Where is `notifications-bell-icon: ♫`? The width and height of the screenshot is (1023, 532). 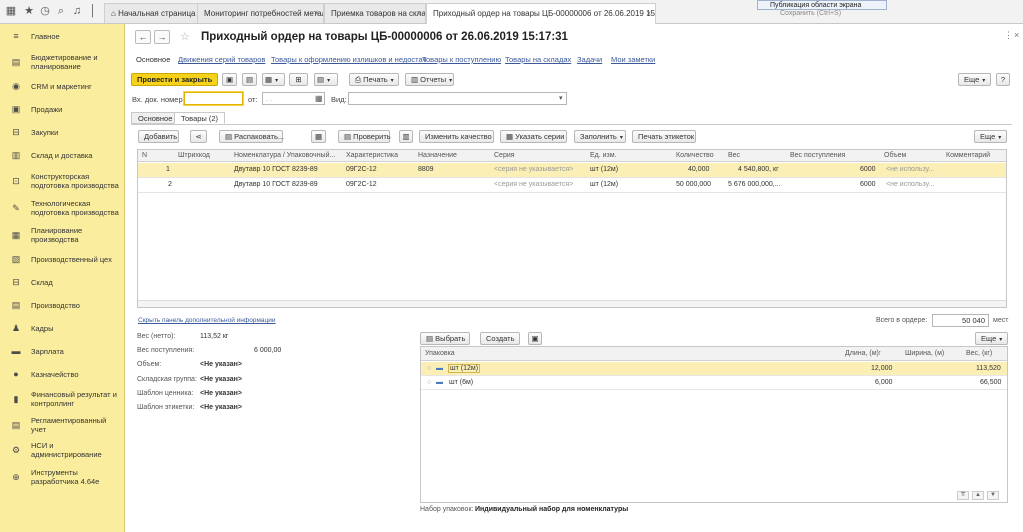
notifications-bell-icon: ♫ is located at coordinates (77, 11).